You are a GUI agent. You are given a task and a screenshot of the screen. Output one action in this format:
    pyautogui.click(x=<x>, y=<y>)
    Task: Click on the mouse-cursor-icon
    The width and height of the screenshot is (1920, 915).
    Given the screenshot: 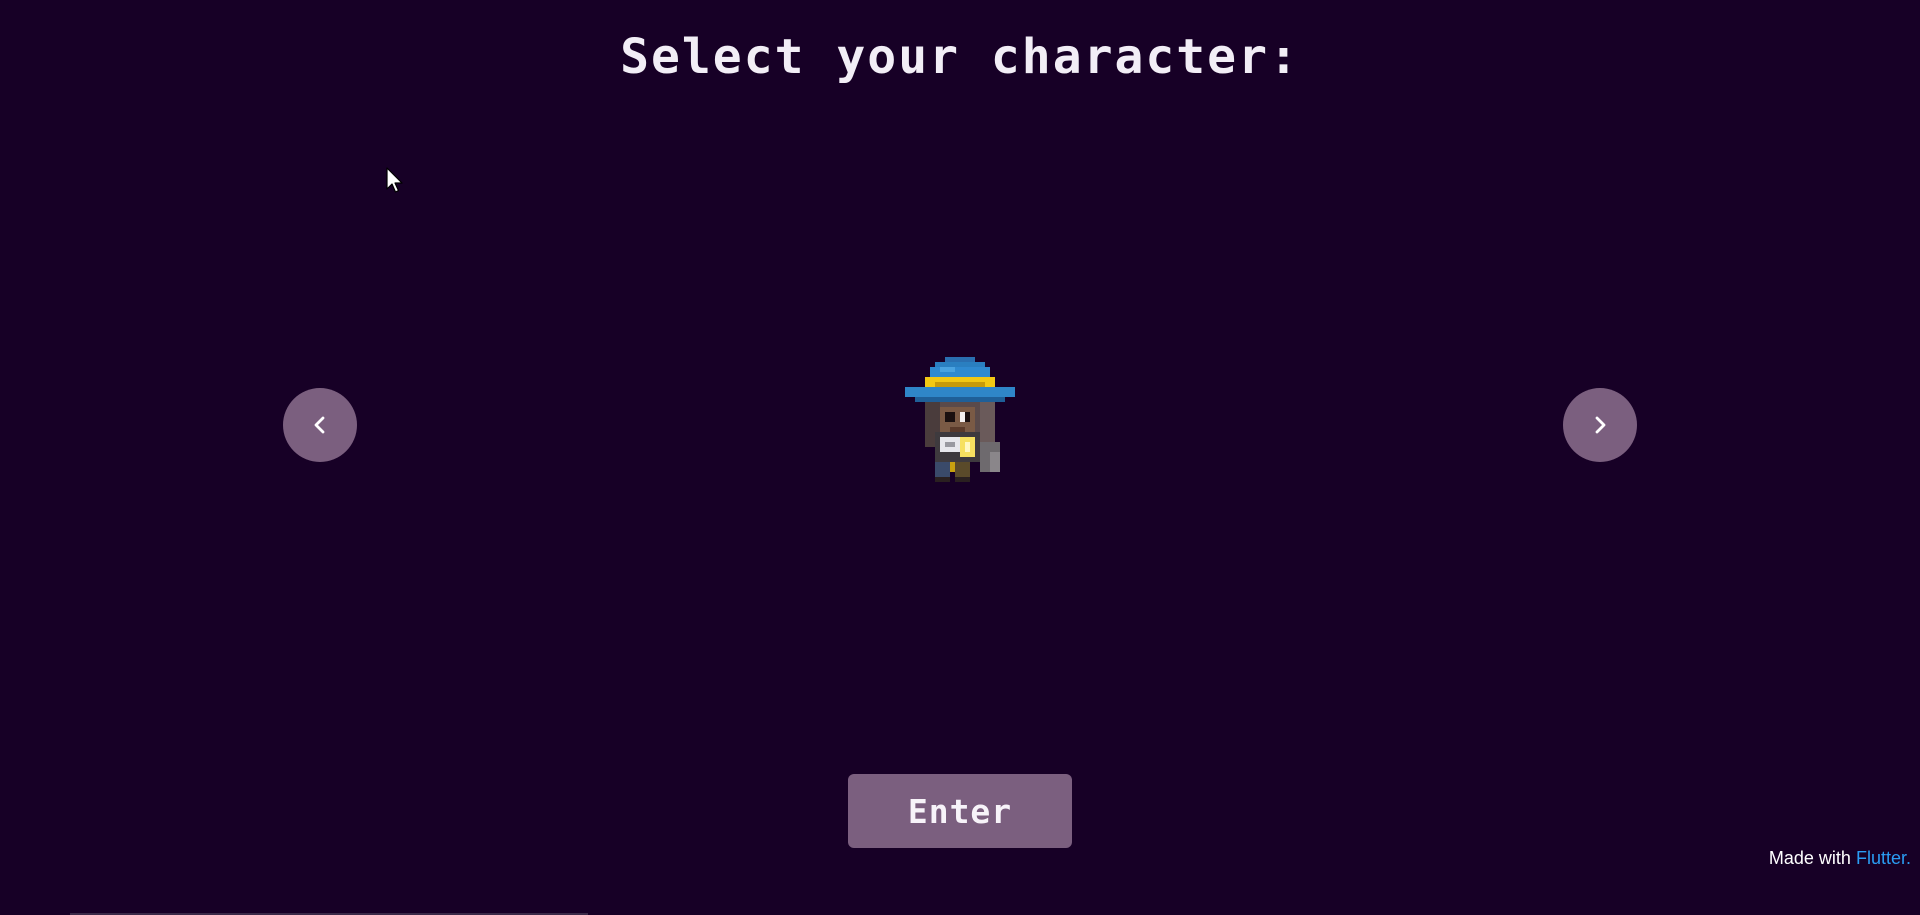 What is the action you would take?
    pyautogui.click(x=396, y=183)
    